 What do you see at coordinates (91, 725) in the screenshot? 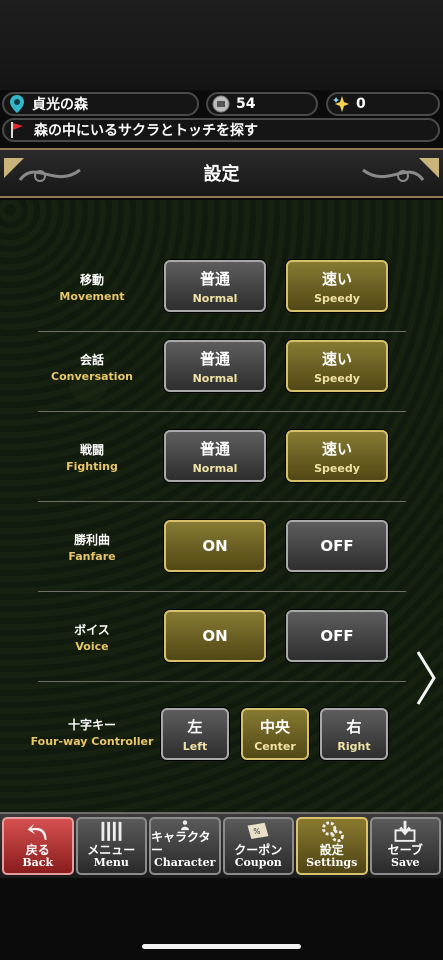
I see `setting-label-jp: 十字キー` at bounding box center [91, 725].